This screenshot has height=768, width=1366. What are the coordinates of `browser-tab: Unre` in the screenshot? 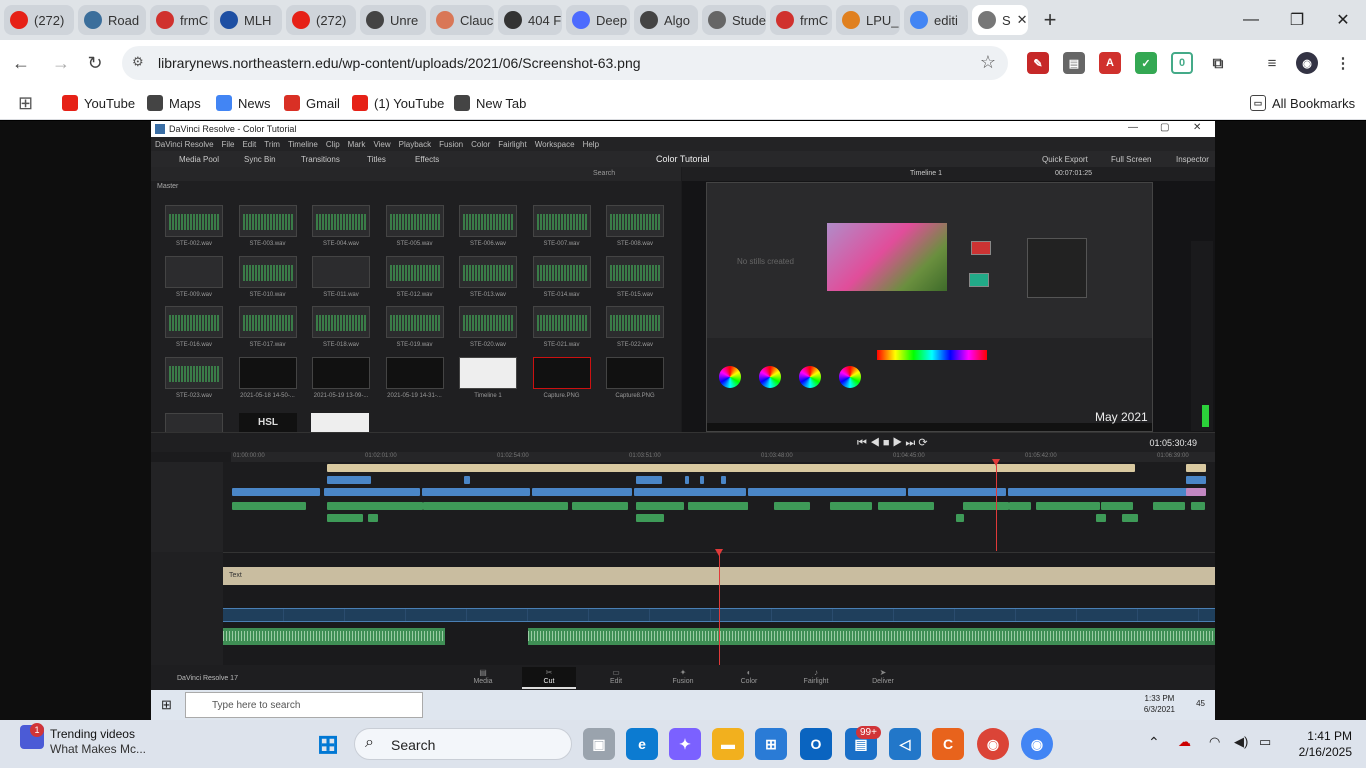 It's located at (393, 20).